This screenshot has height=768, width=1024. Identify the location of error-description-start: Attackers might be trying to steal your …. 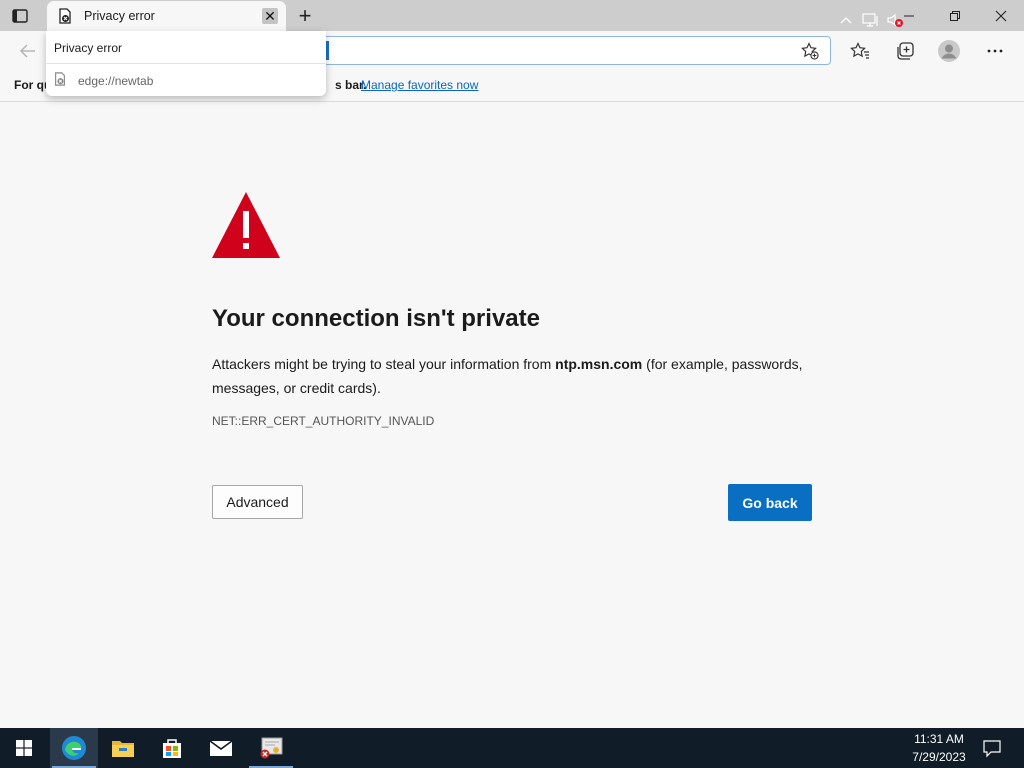
(384, 364).